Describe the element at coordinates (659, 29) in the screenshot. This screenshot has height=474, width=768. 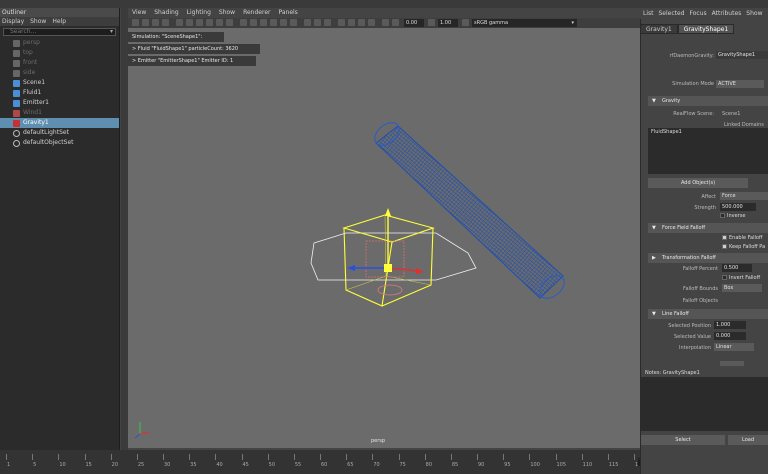
I see `tab-gravity1: Gravity1` at that location.